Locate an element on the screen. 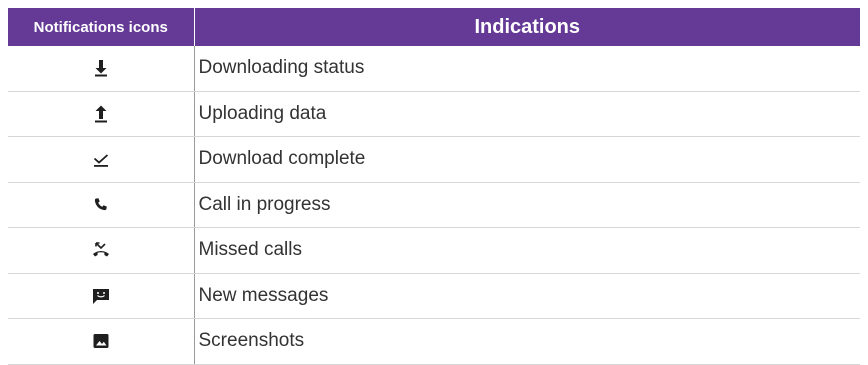  table-row: New messages is located at coordinates (434, 296).